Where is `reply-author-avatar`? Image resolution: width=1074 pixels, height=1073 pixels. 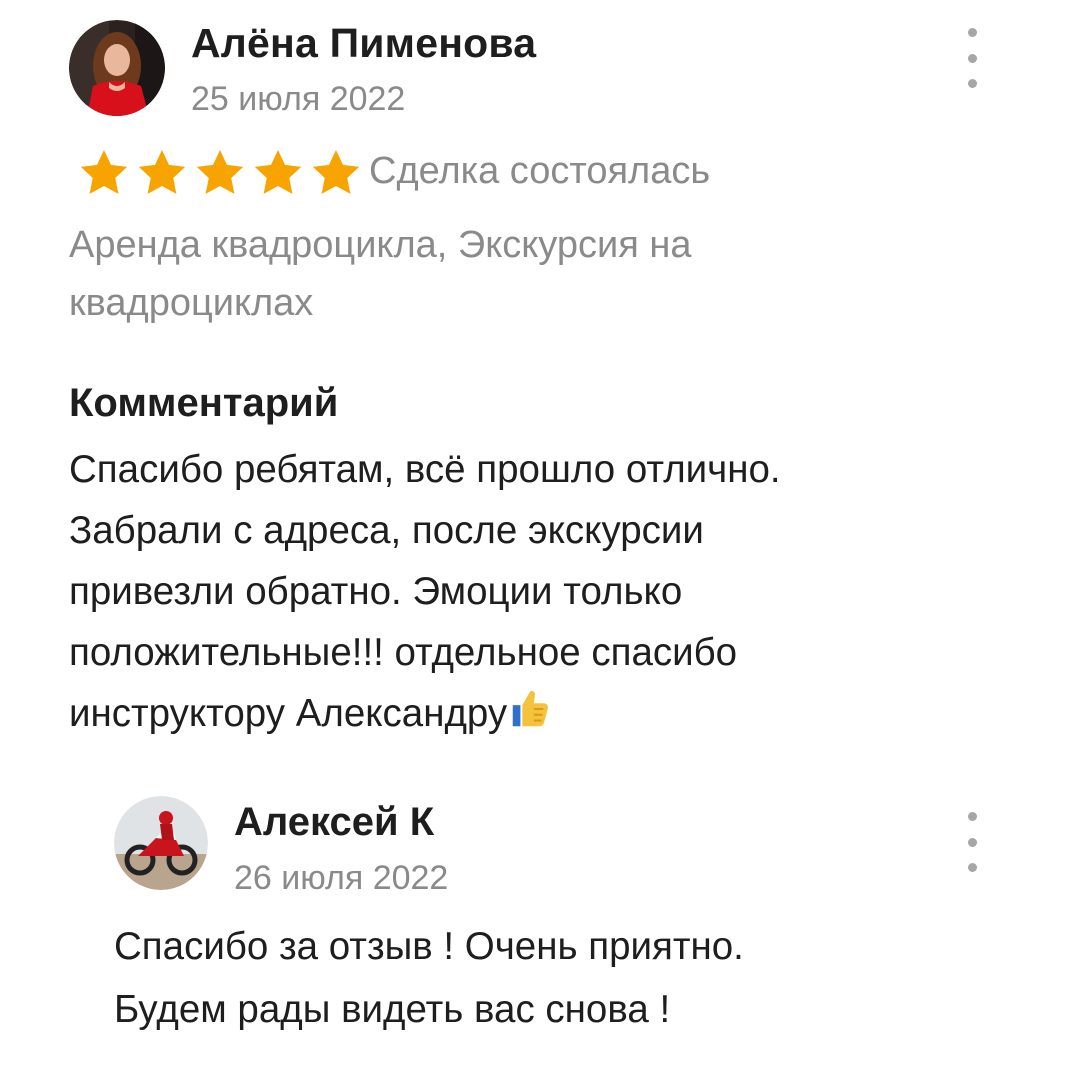
reply-author-avatar is located at coordinates (161, 843).